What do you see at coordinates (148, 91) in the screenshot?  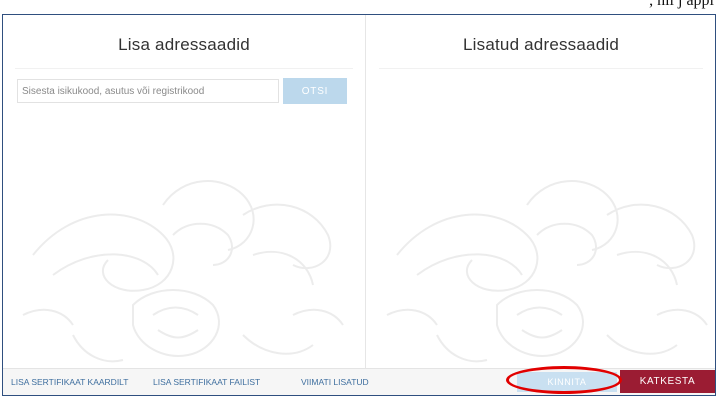 I see `search-input` at bounding box center [148, 91].